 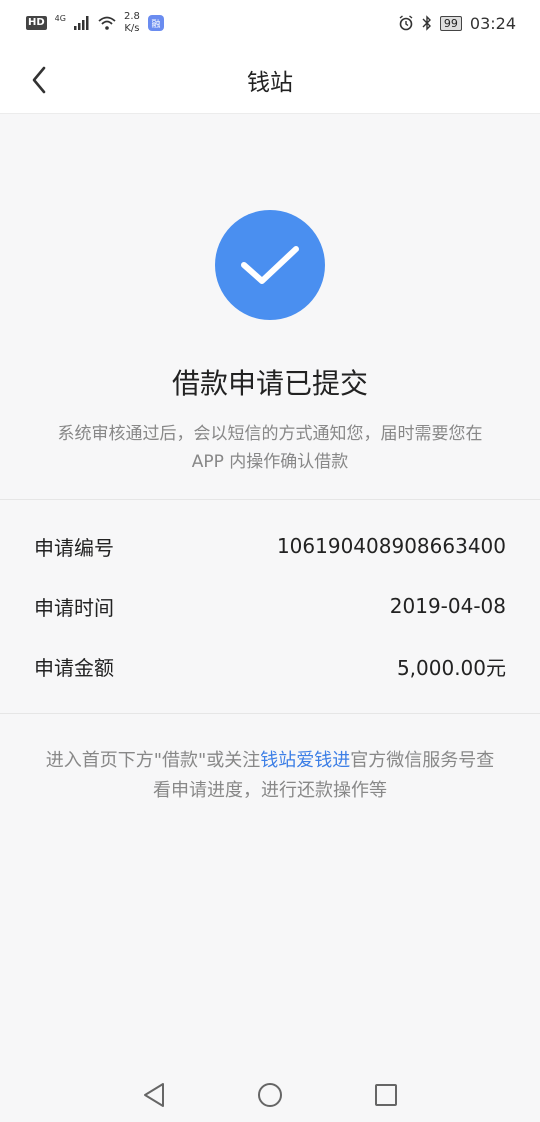 I want to click on clock: 03:24, so click(x=492, y=23).